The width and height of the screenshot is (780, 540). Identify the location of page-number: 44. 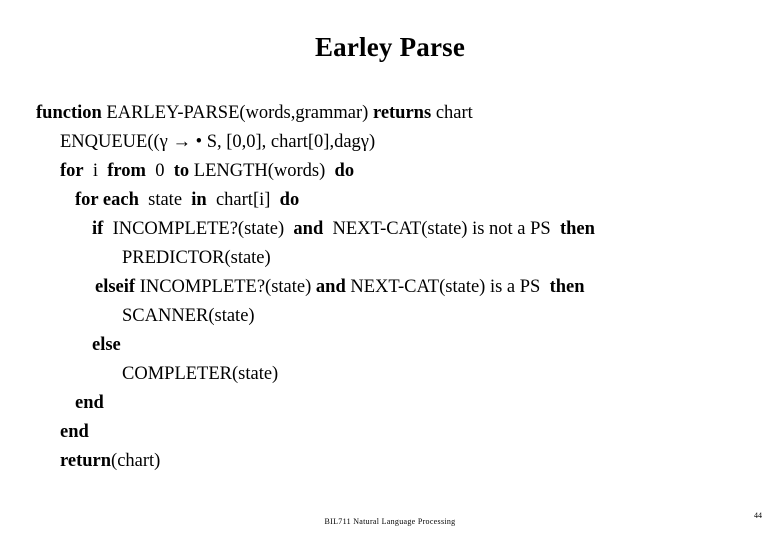
(758, 515).